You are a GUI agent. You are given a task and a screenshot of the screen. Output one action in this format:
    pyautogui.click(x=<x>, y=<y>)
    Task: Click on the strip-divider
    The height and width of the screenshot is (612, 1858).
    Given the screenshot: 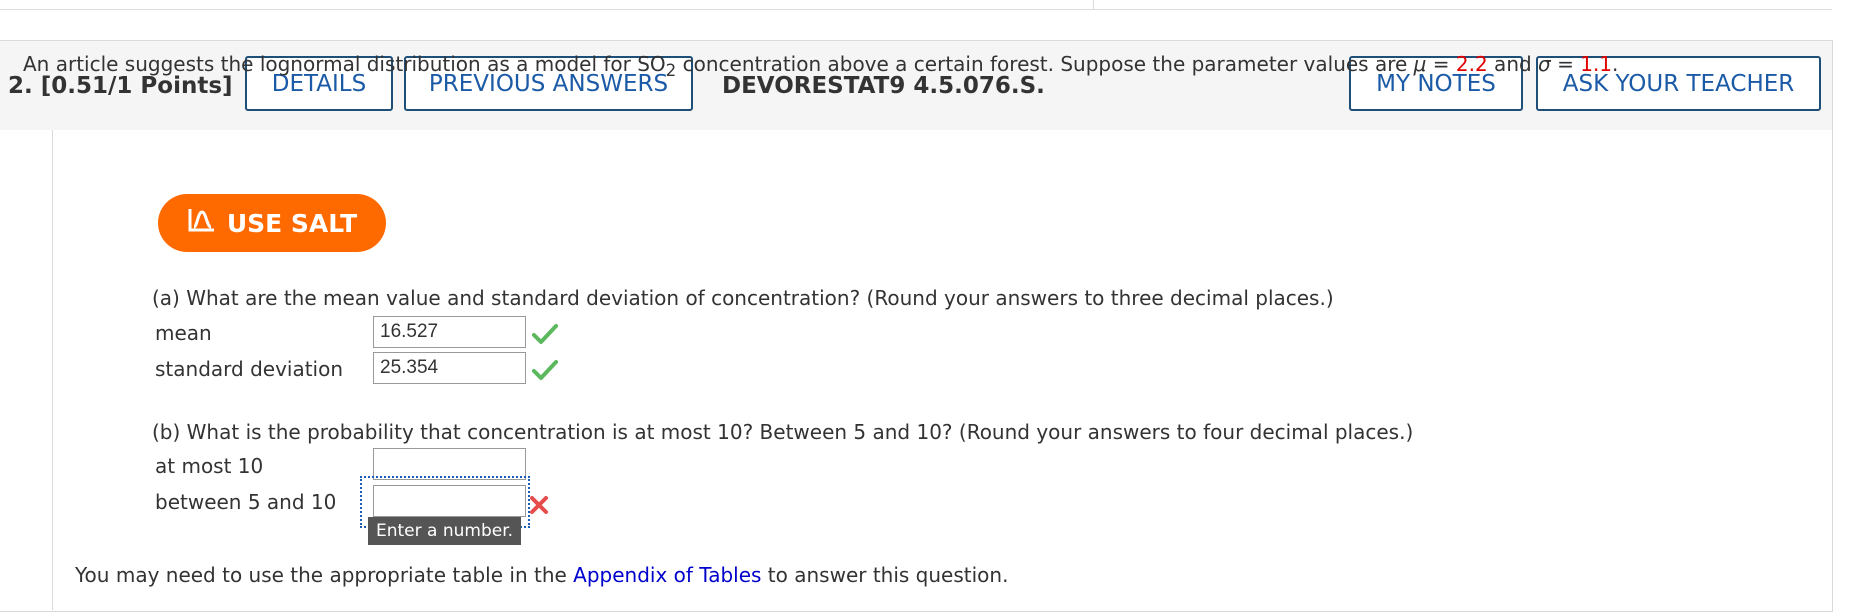 What is the action you would take?
    pyautogui.click(x=1093, y=4)
    